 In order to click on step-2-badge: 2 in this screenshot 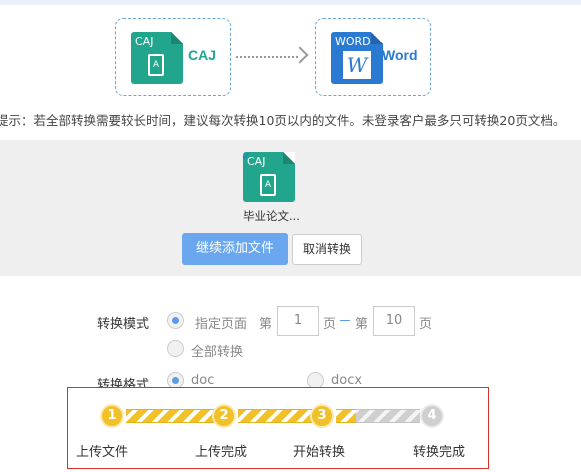, I will do `click(224, 416)`.